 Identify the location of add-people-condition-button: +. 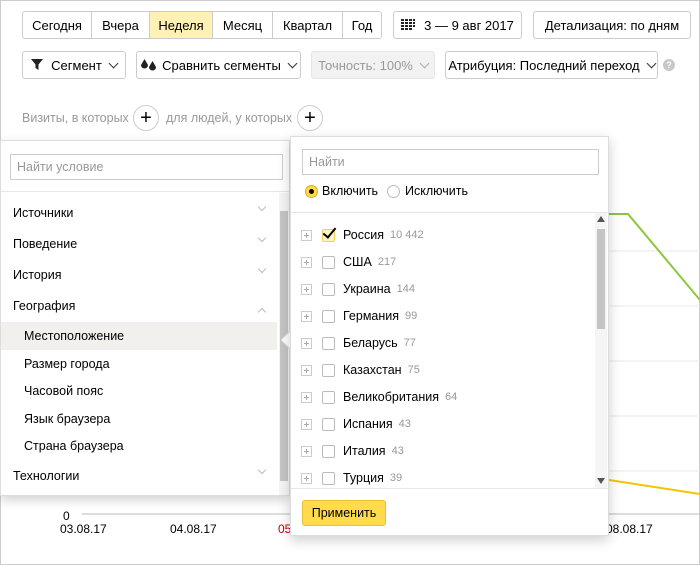
(310, 118).